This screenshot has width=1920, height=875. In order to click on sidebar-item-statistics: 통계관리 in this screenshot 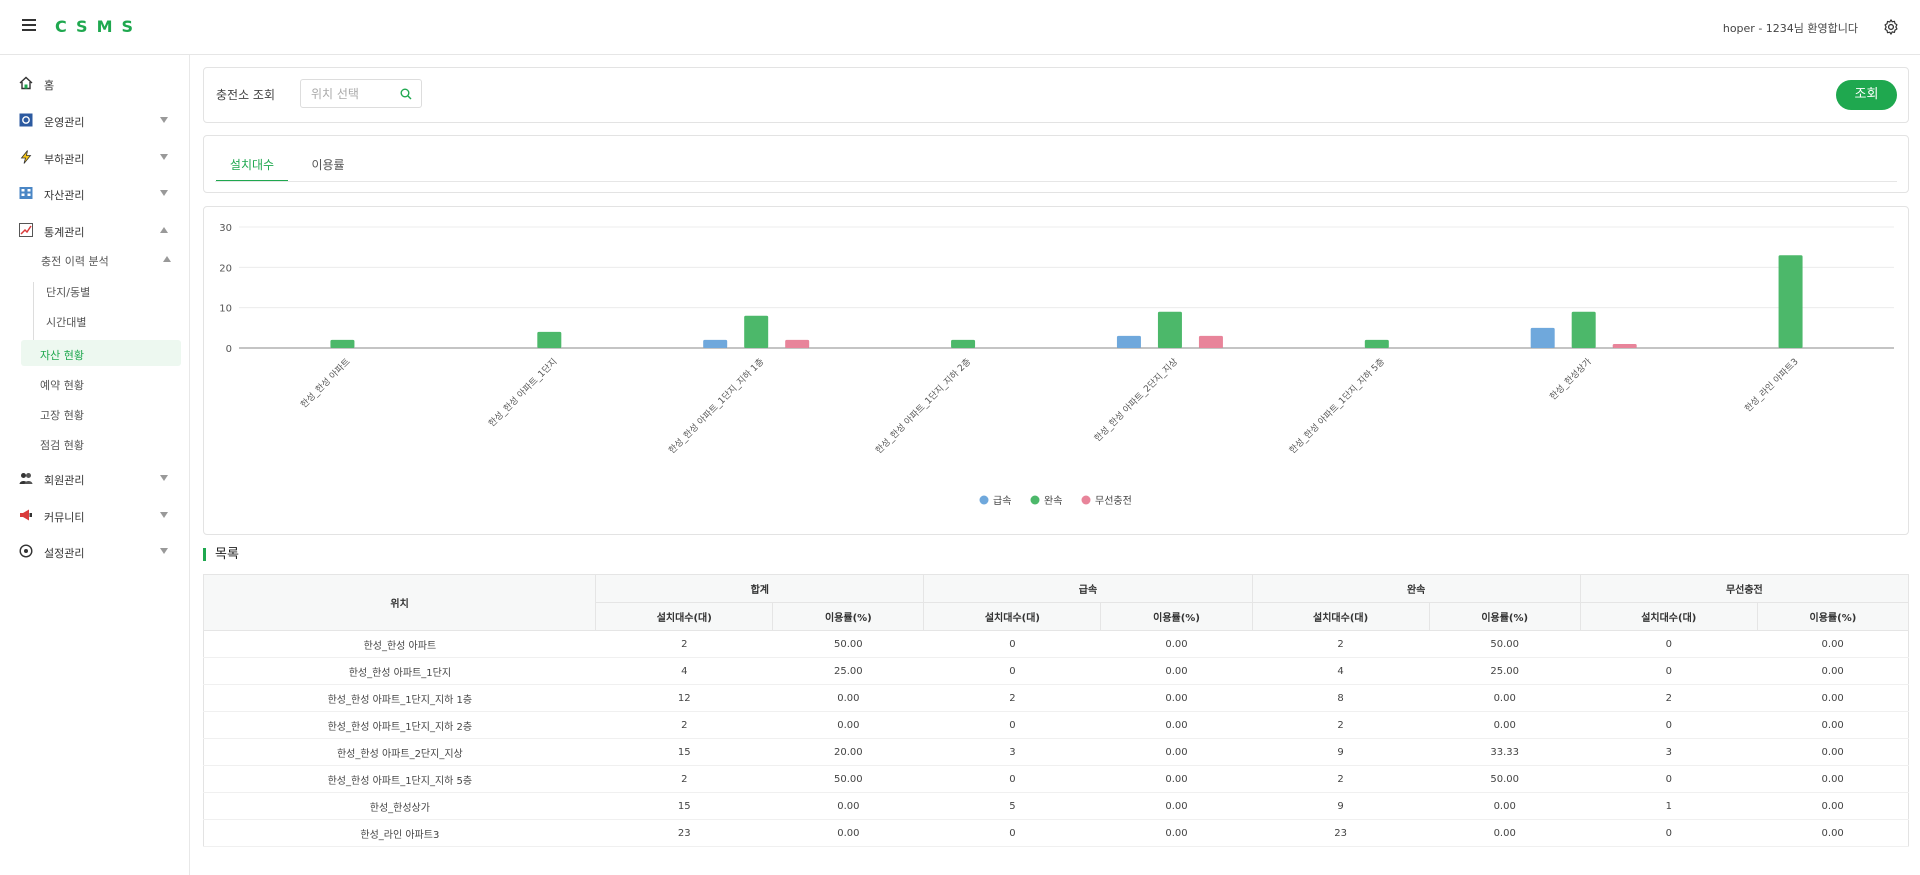, I will do `click(95, 230)`.